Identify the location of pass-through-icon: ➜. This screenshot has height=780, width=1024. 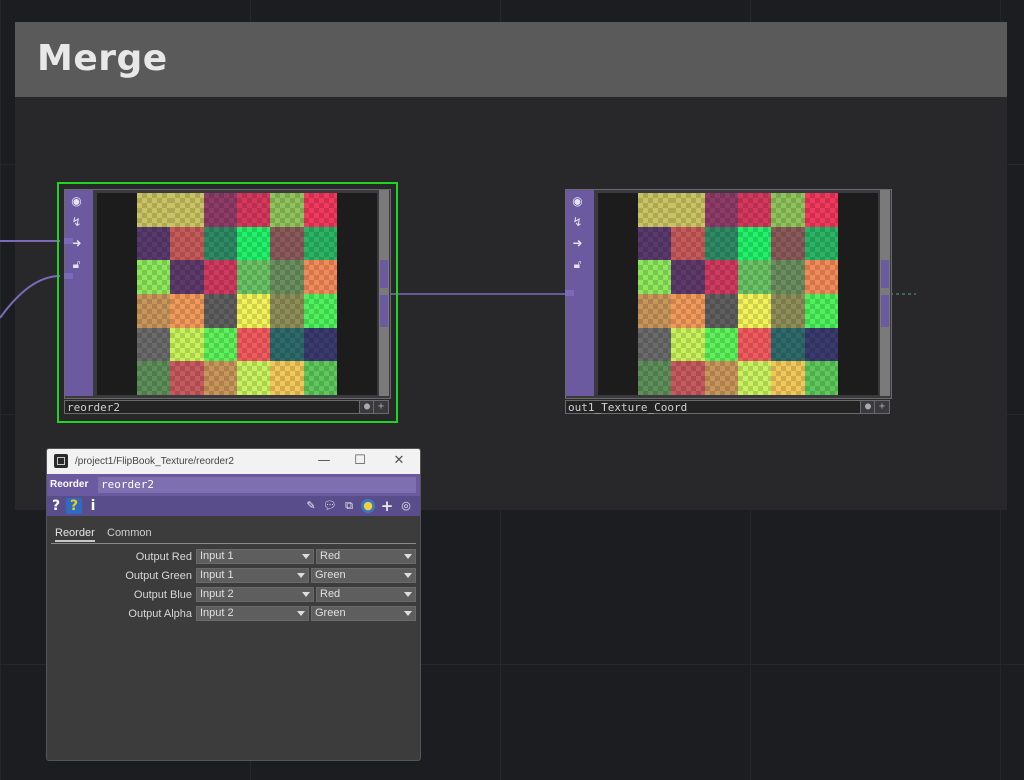
(577, 243).